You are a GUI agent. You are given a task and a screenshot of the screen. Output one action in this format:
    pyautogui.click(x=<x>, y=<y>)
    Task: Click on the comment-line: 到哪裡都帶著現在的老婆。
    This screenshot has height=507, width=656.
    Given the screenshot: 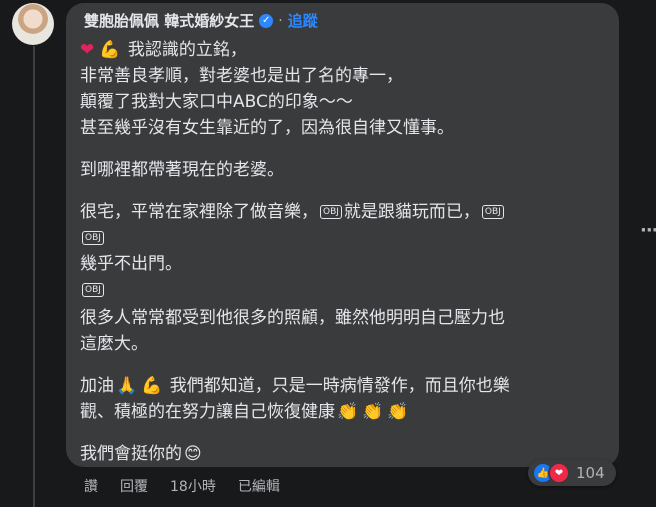 What is the action you would take?
    pyautogui.click(x=182, y=170)
    